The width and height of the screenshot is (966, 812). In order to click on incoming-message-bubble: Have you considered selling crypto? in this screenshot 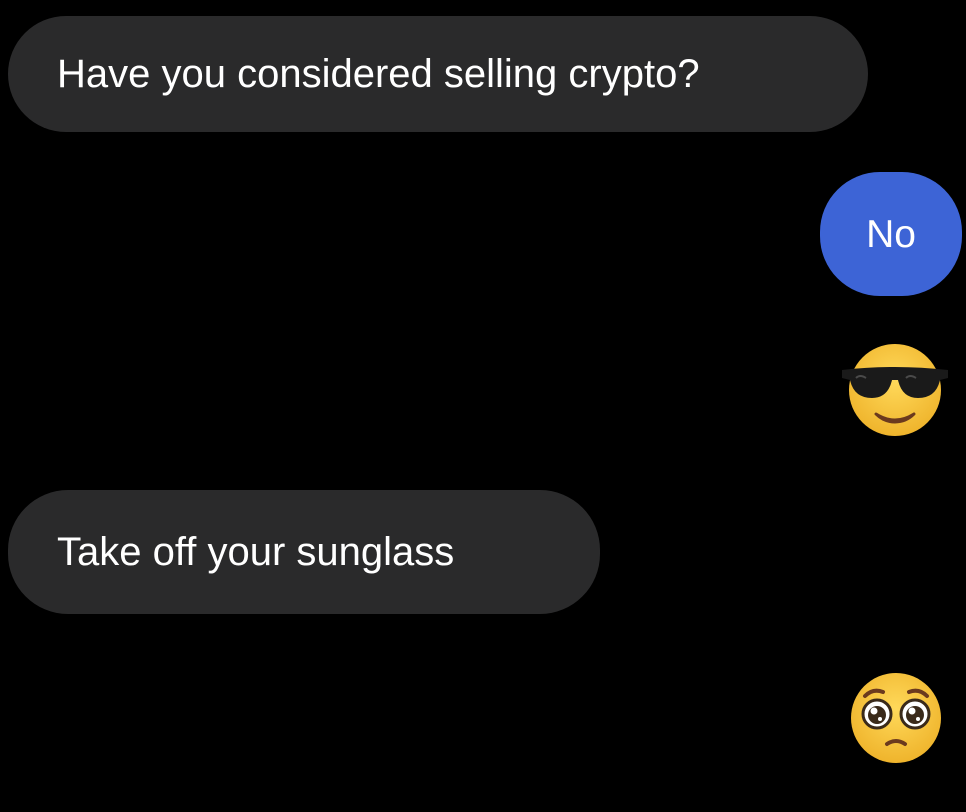, I will do `click(438, 74)`.